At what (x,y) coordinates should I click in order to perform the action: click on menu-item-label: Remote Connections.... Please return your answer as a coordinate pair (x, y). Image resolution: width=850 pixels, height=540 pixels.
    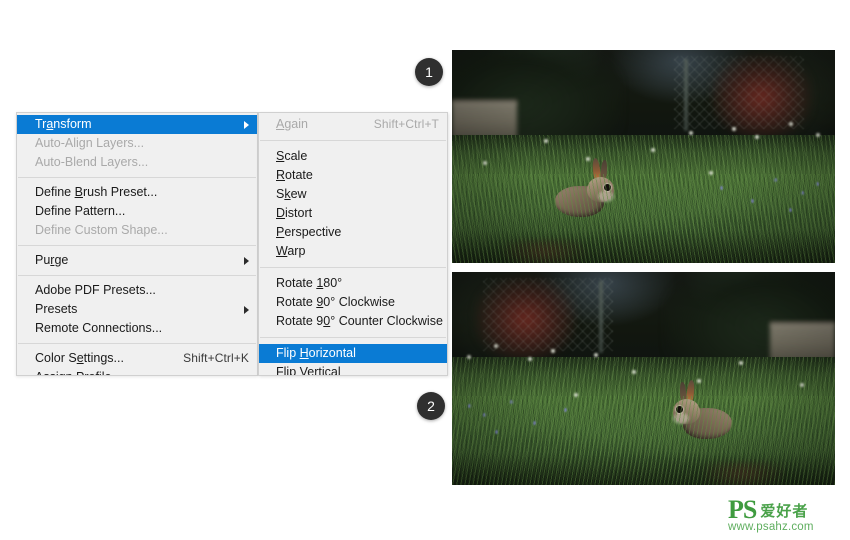
    Looking at the image, I should click on (99, 328).